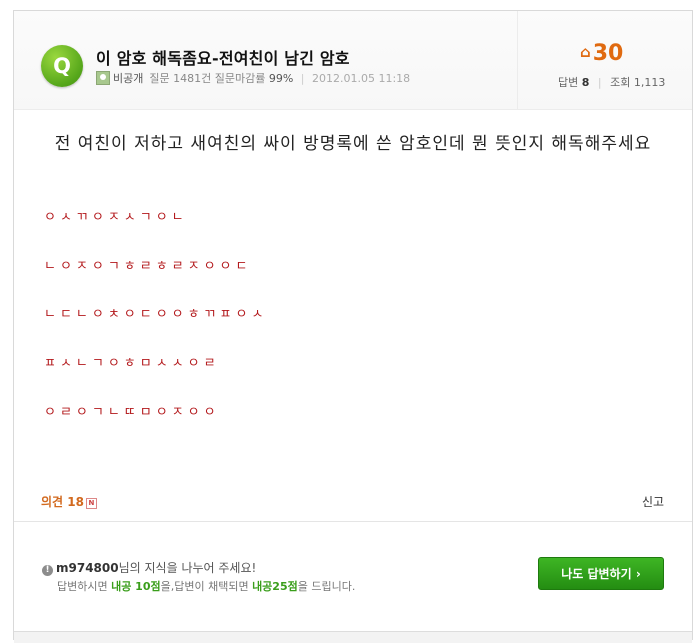  Describe the element at coordinates (132, 412) in the screenshot. I see `cipher-line: ㅇㄹㅇㄱㄴㄸㅁㅇㅈㅇㅇ` at that location.